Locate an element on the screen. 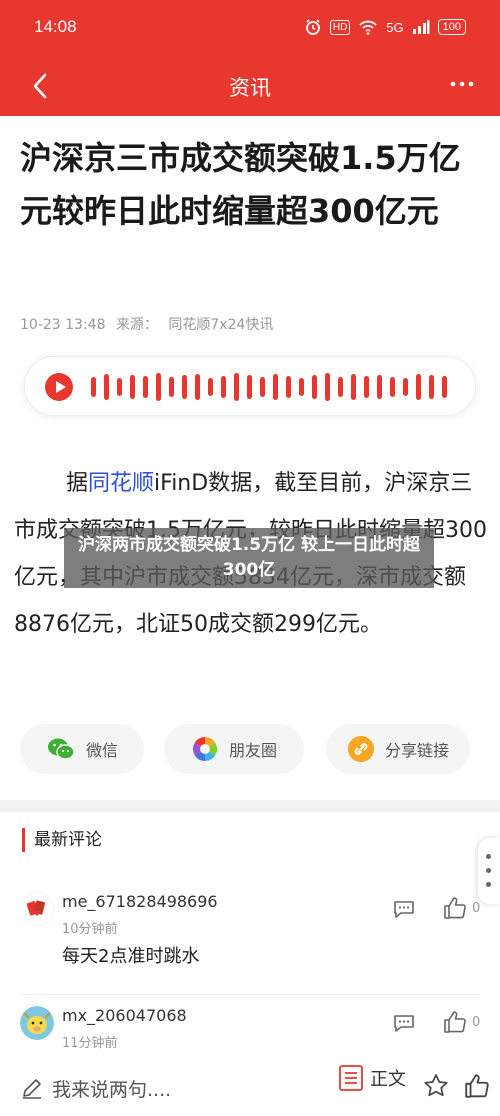  share-wechat-button: 微信 is located at coordinates (82, 749).